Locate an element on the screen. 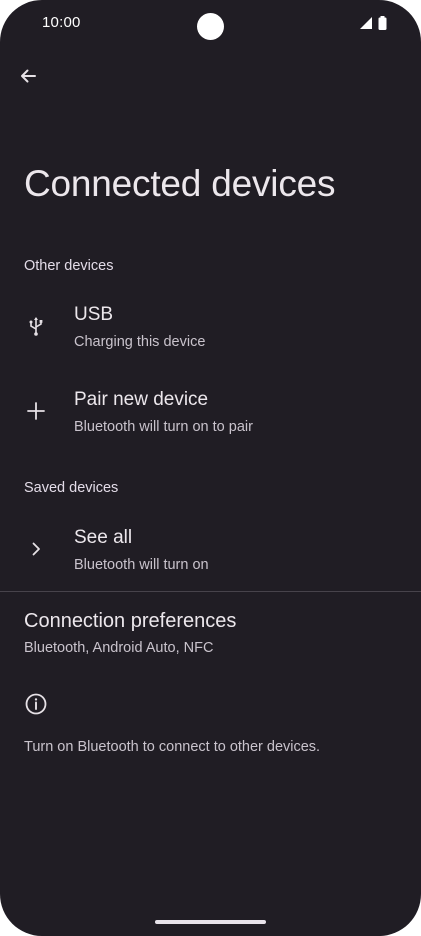 The height and width of the screenshot is (936, 421). pair-new-device-title: Pair new device is located at coordinates (141, 399).